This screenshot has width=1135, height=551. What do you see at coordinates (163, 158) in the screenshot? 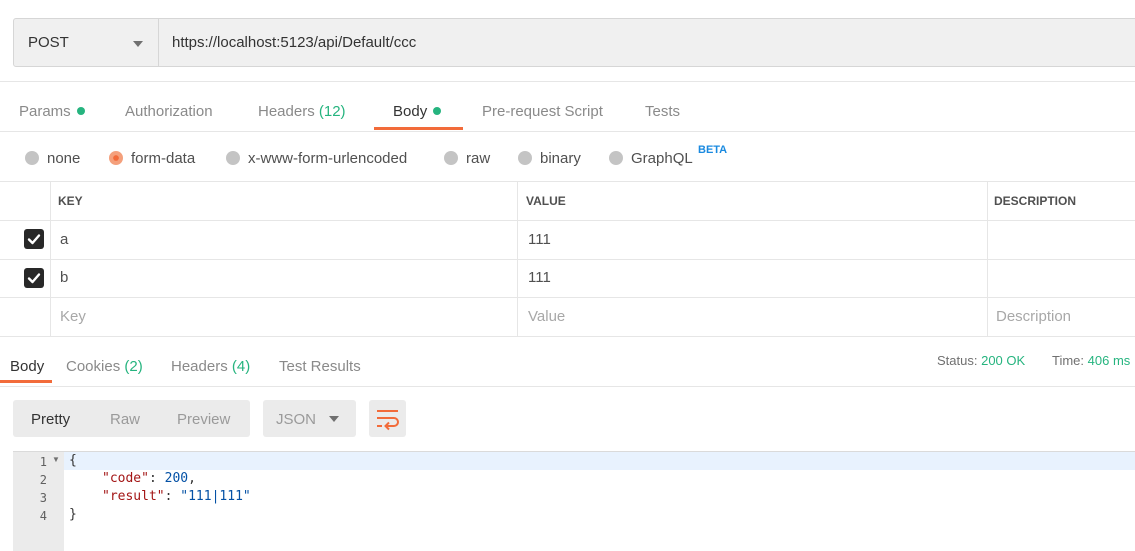
I see `radio-label: form-data` at bounding box center [163, 158].